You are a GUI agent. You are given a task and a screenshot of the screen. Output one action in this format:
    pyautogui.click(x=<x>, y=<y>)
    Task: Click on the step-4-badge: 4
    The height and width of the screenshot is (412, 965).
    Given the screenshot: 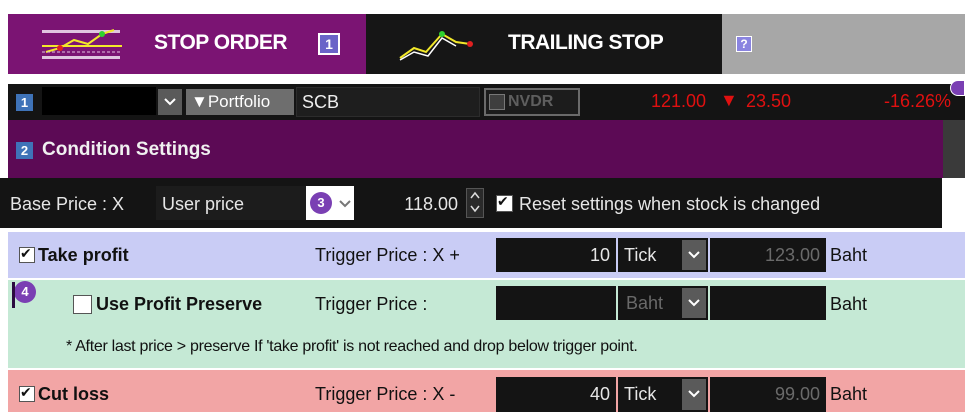 What is the action you would take?
    pyautogui.click(x=25, y=292)
    